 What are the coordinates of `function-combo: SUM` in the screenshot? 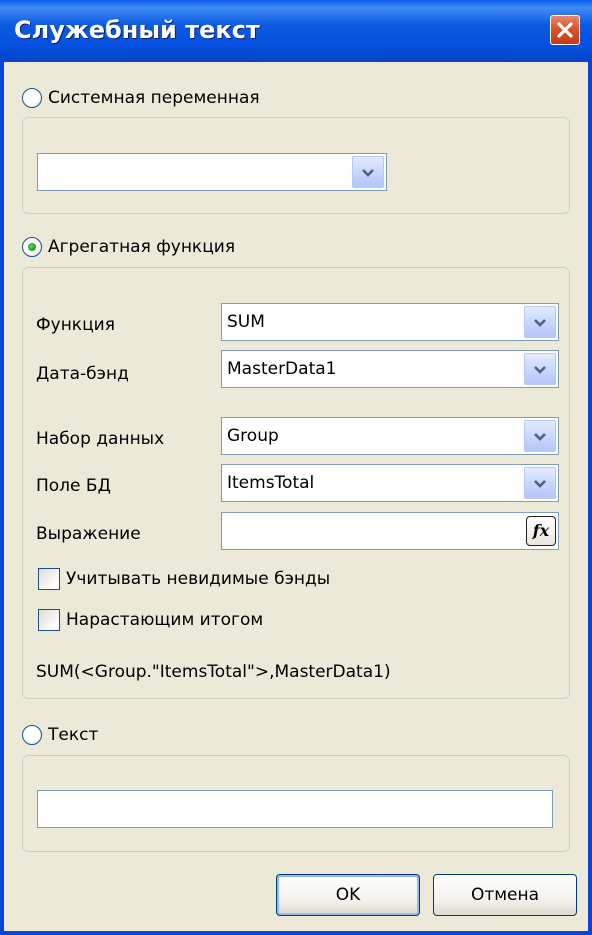 It's located at (390, 322).